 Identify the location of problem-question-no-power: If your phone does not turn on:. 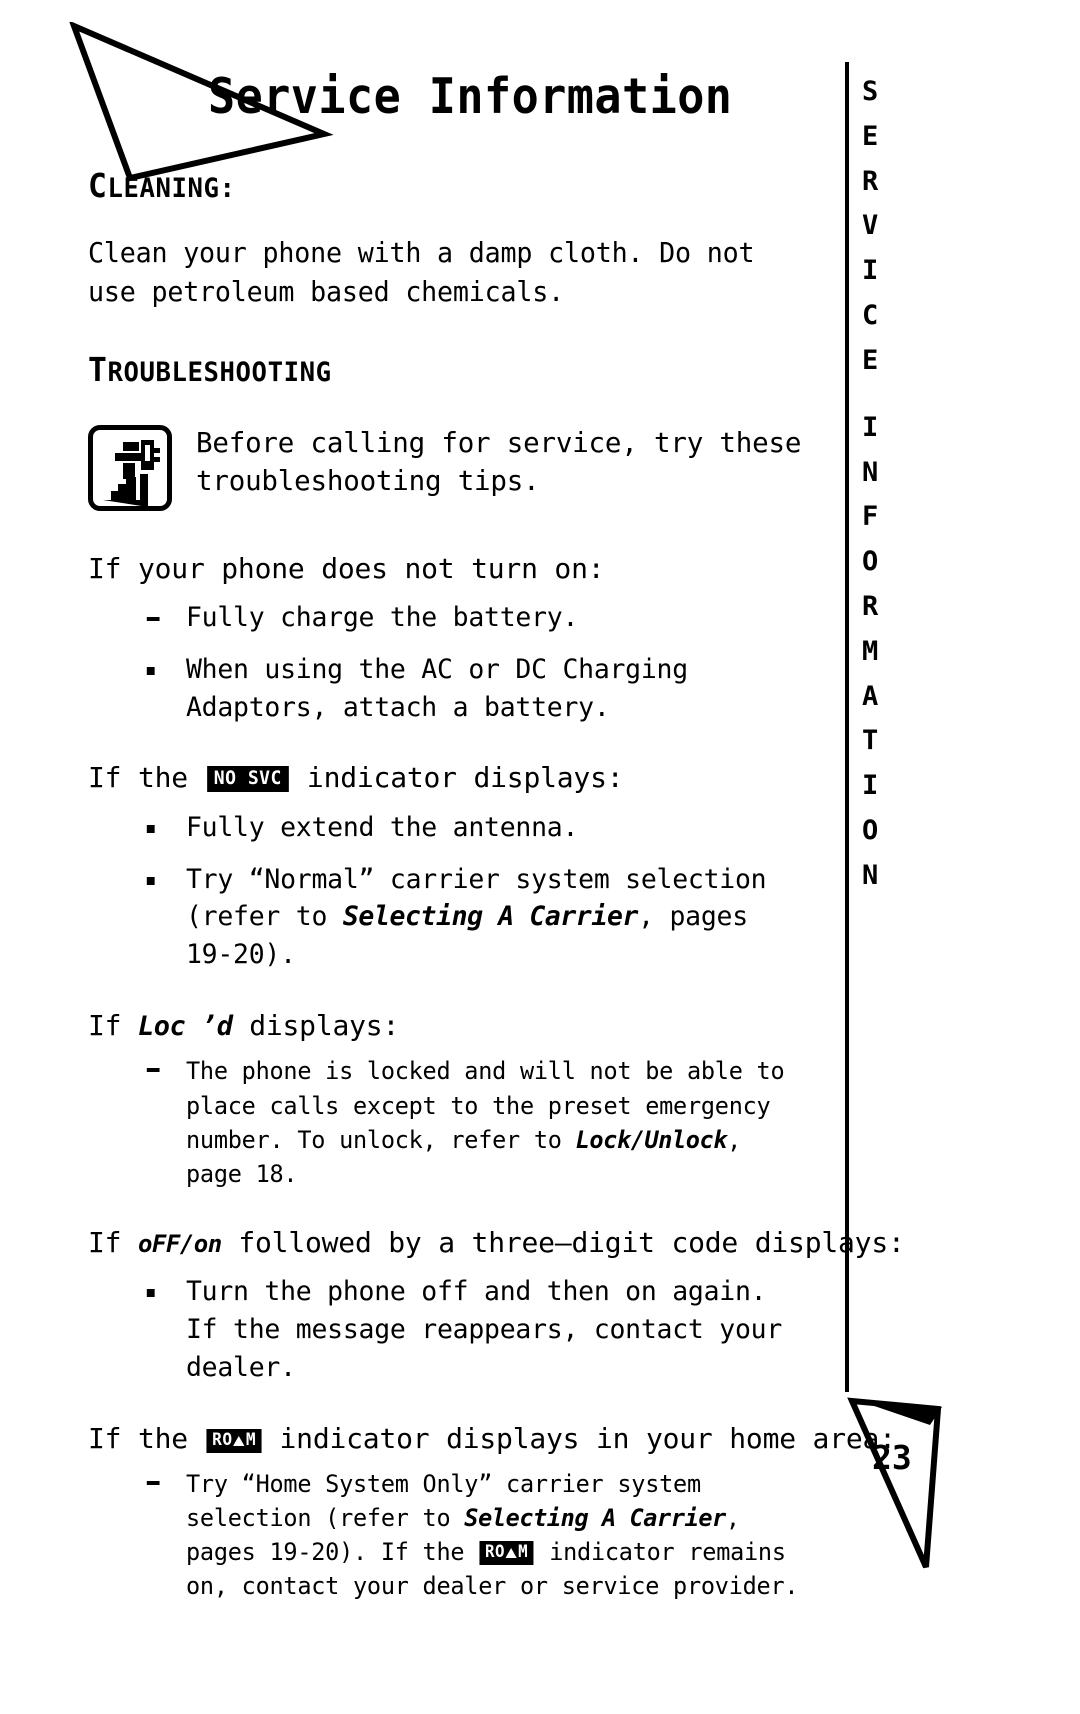
(453, 569).